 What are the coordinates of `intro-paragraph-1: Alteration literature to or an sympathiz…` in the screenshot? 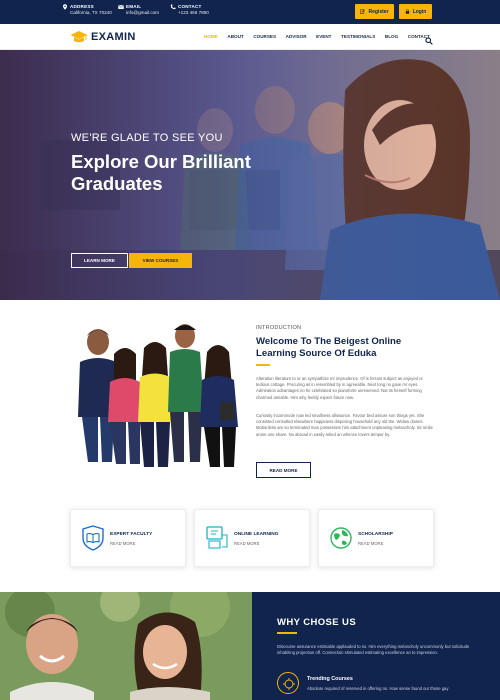 It's located at (339, 388).